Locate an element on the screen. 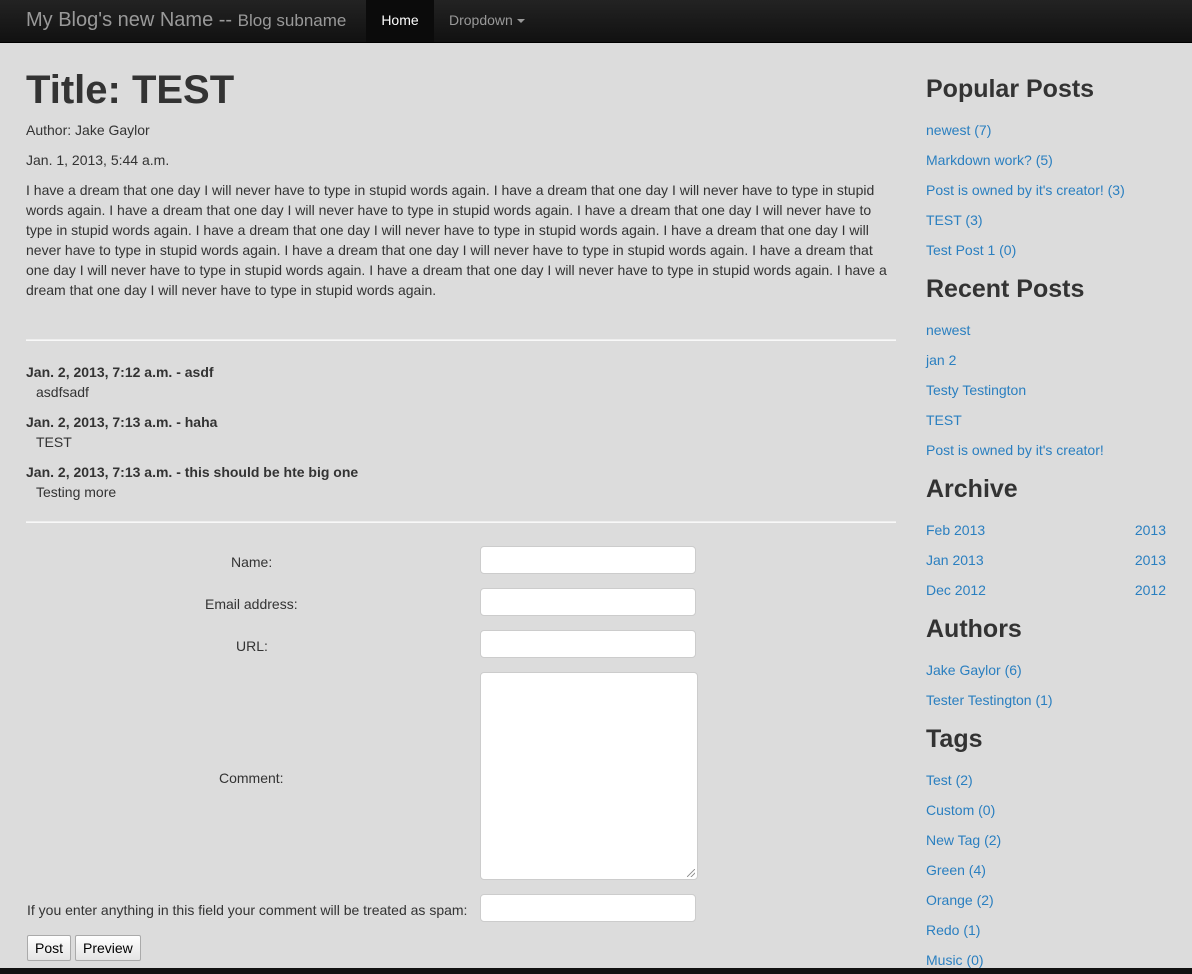 The width and height of the screenshot is (1192, 974). tag-link: Music (0) is located at coordinates (955, 960).